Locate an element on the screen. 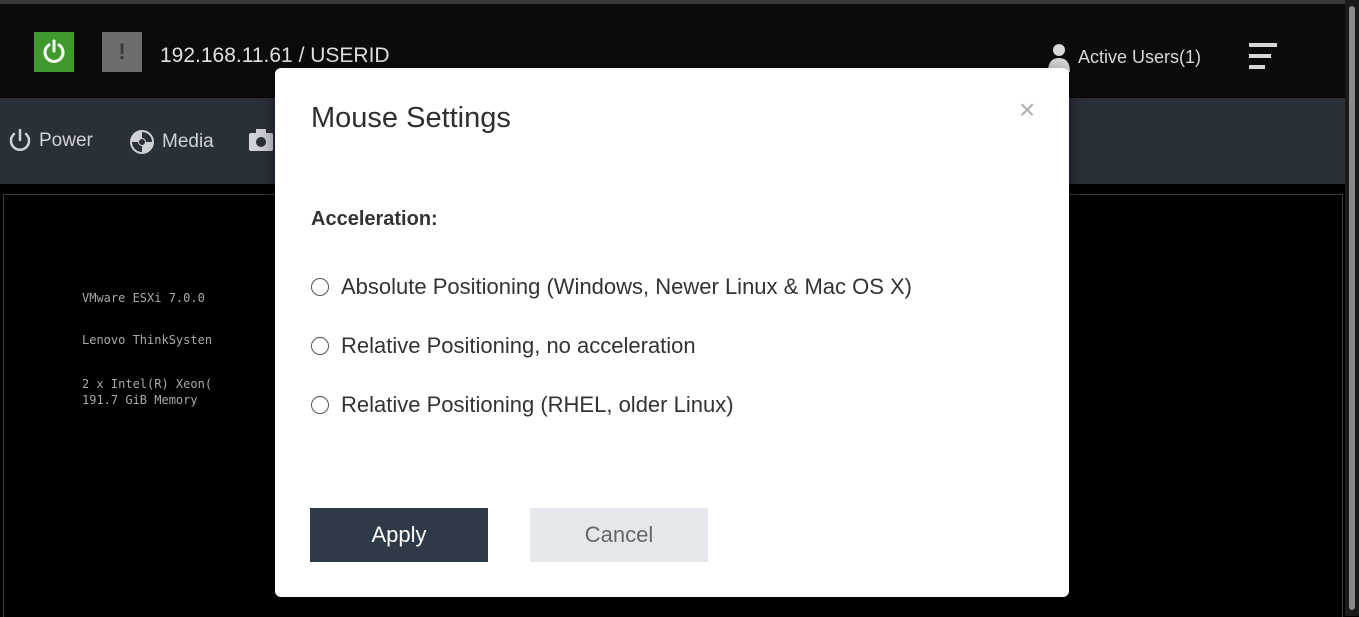 This screenshot has width=1359, height=617. option-relative-rhel: Relative Positioning (RHEL, older Linux) is located at coordinates (522, 405).